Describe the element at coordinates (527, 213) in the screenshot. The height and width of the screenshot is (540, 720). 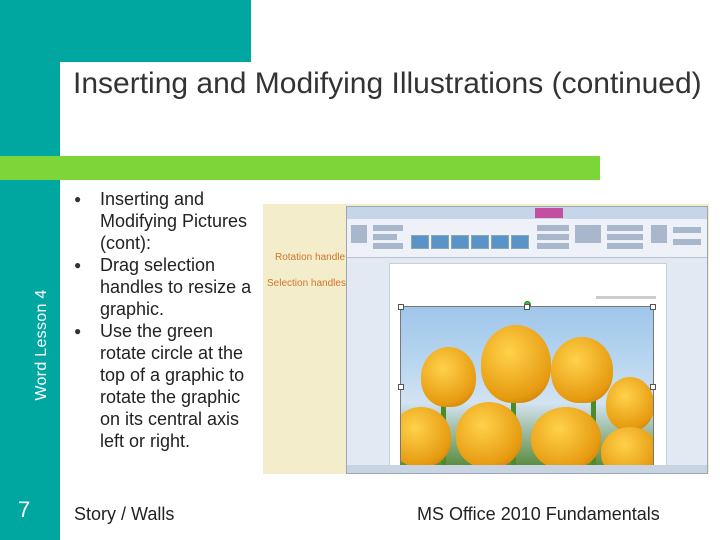
I see `window-titlebar` at that location.